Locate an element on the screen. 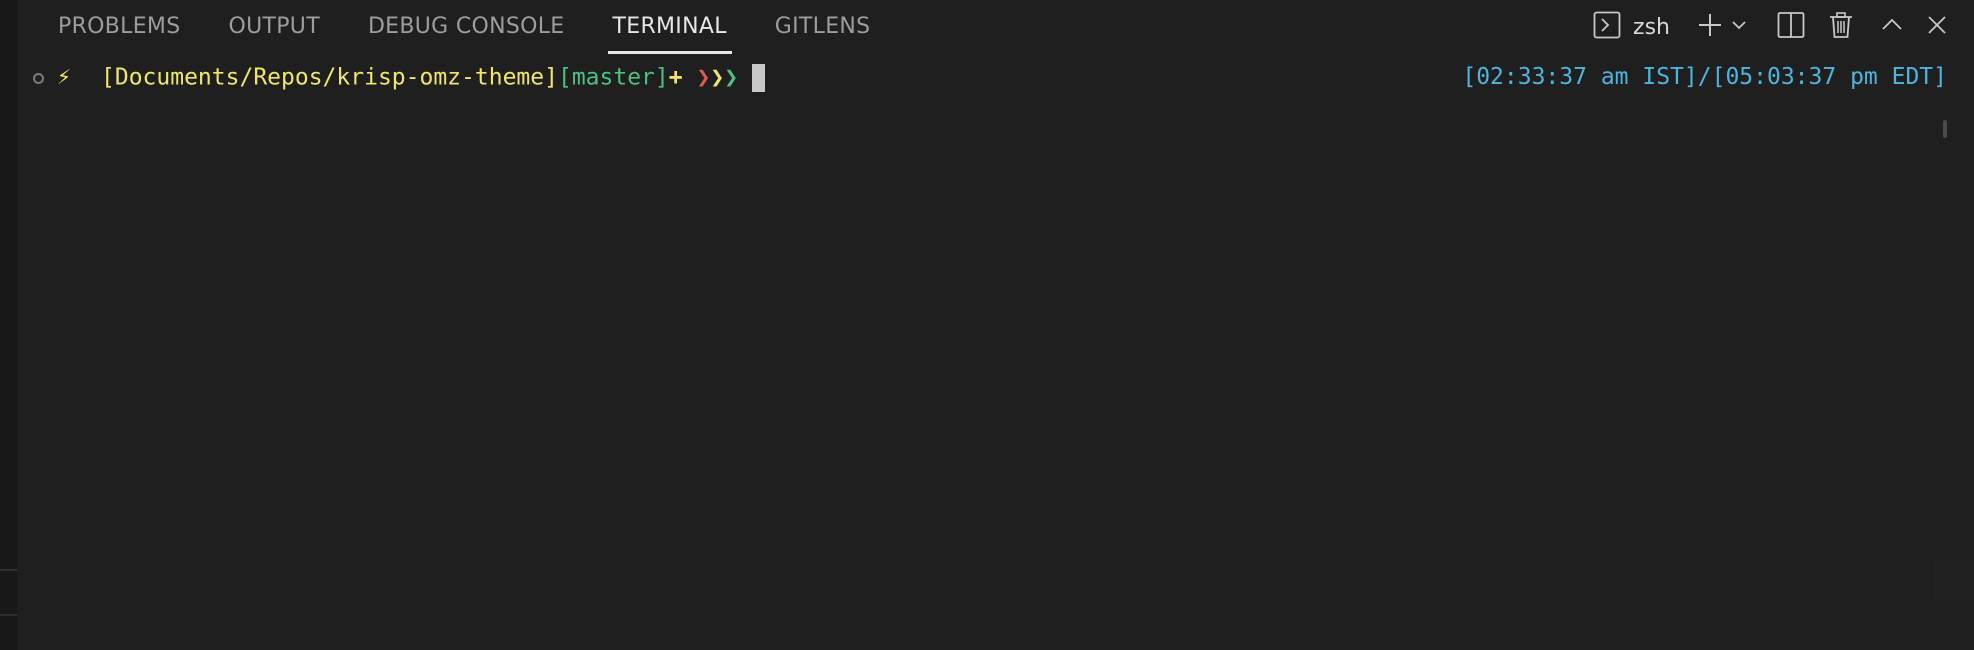  close-panel-button is located at coordinates (1937, 27).